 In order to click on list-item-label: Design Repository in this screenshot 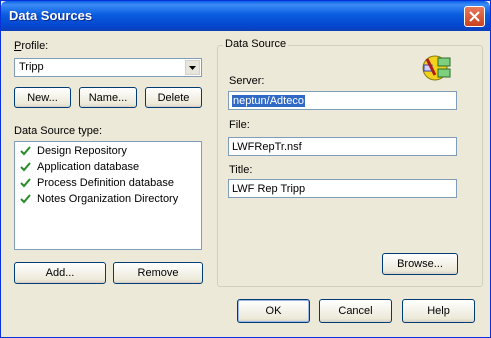, I will do `click(82, 151)`.